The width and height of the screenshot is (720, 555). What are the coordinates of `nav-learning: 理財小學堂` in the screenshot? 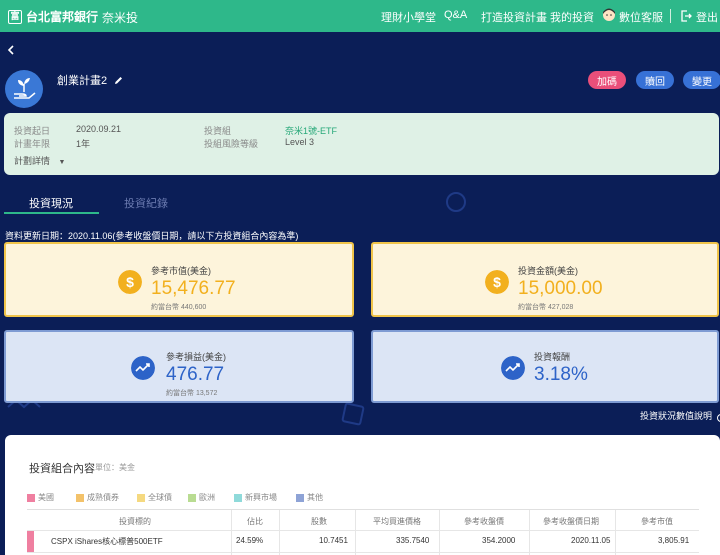 It's located at (408, 17).